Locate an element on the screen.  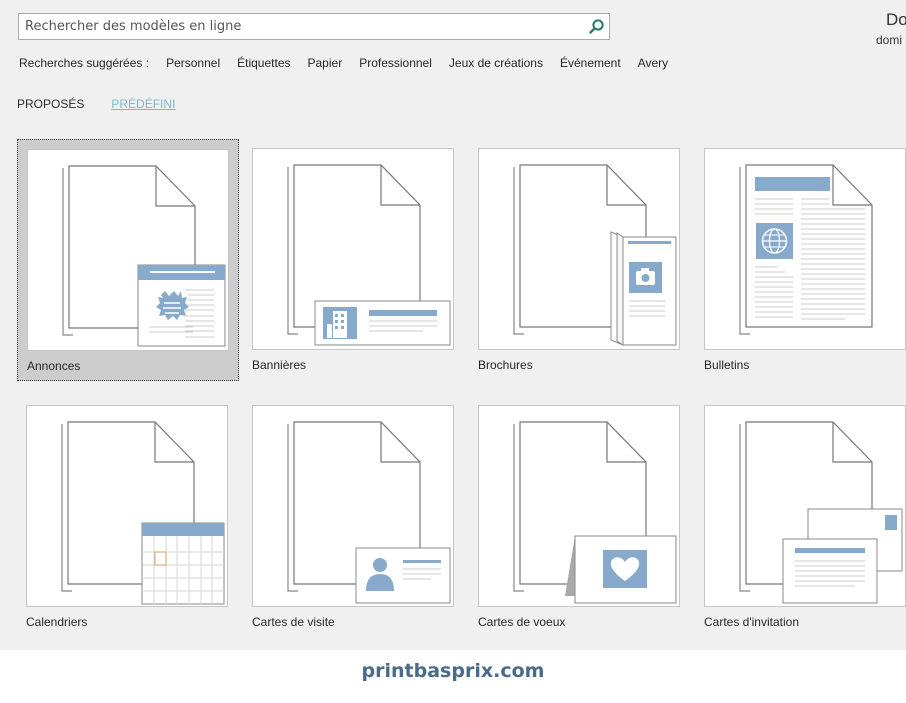
suggested-link-jeux-de-creations: Jeux de créations is located at coordinates (496, 64).